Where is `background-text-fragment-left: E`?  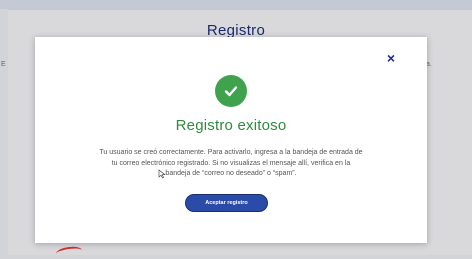
background-text-fragment-left: E is located at coordinates (3, 64).